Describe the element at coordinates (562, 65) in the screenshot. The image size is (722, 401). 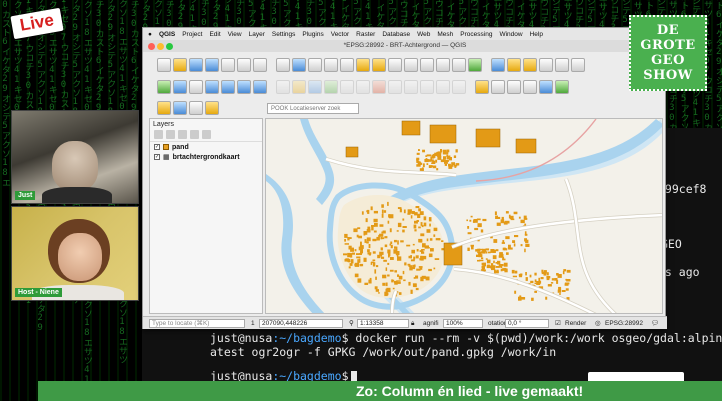
I see `attribute-table-icon` at that location.